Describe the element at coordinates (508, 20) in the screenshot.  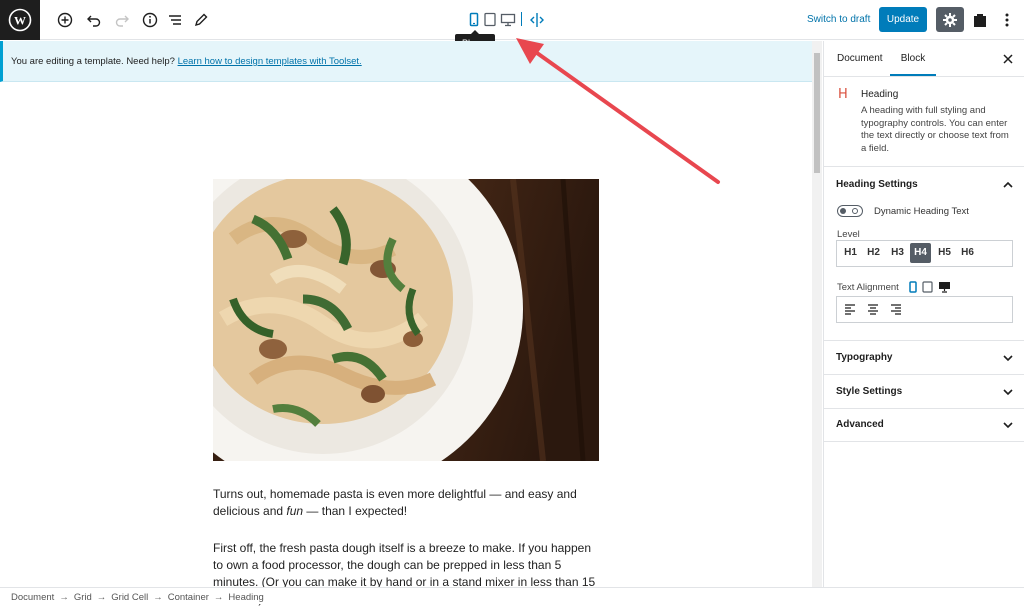
I see `desktop-preview-icon` at that location.